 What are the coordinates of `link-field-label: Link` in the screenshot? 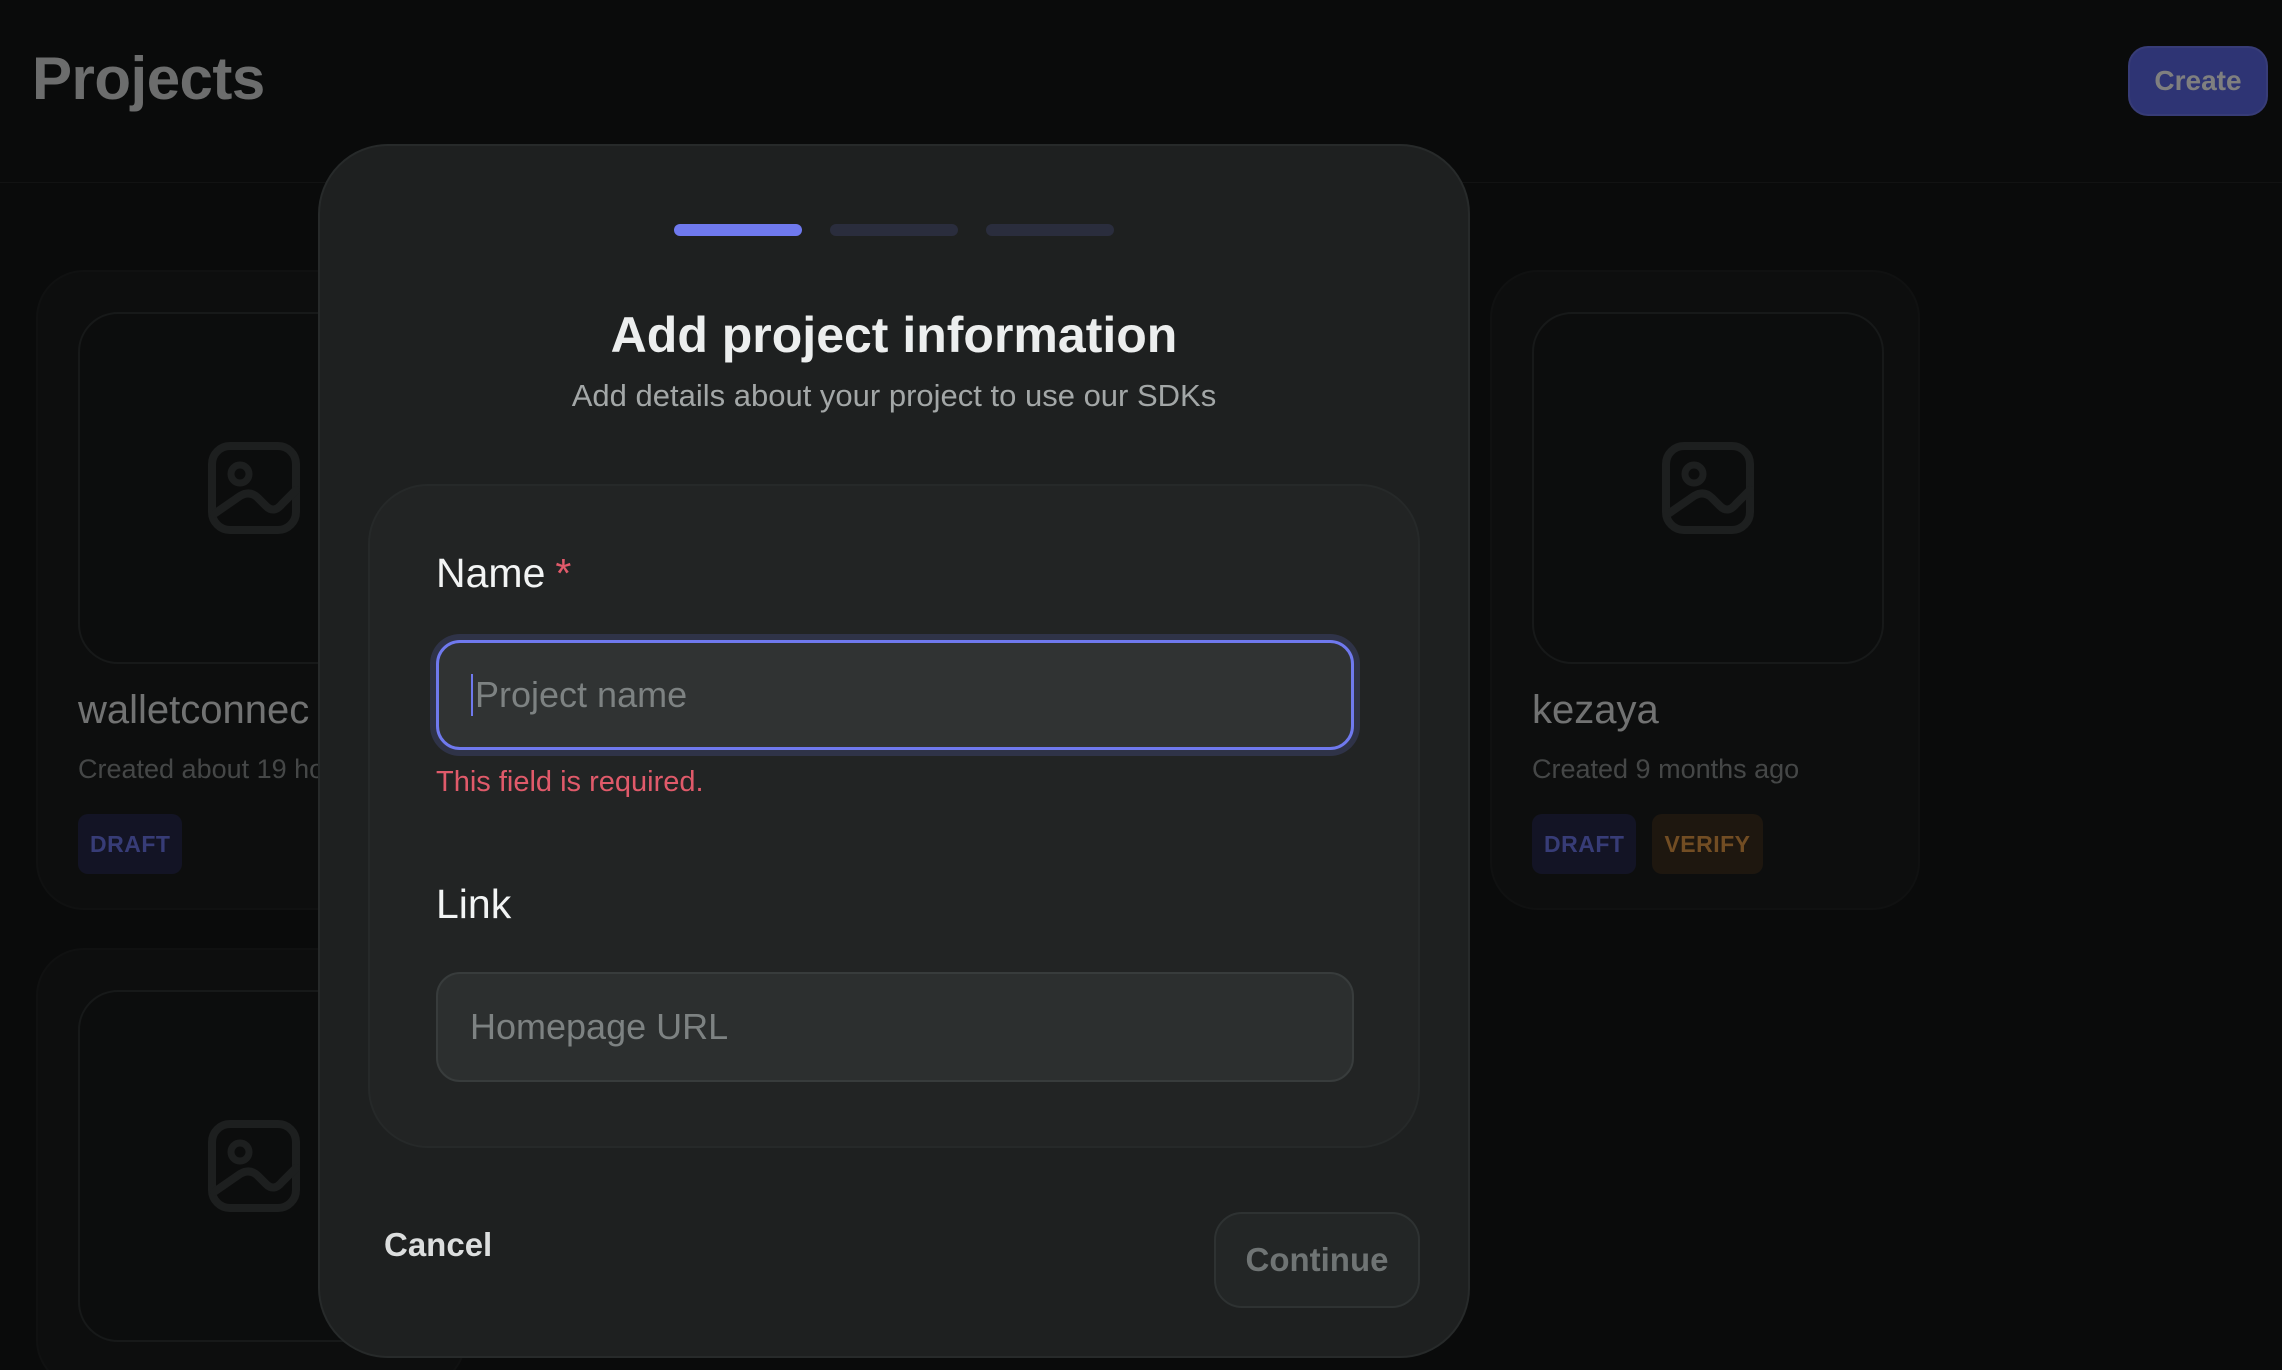 It's located at (474, 904).